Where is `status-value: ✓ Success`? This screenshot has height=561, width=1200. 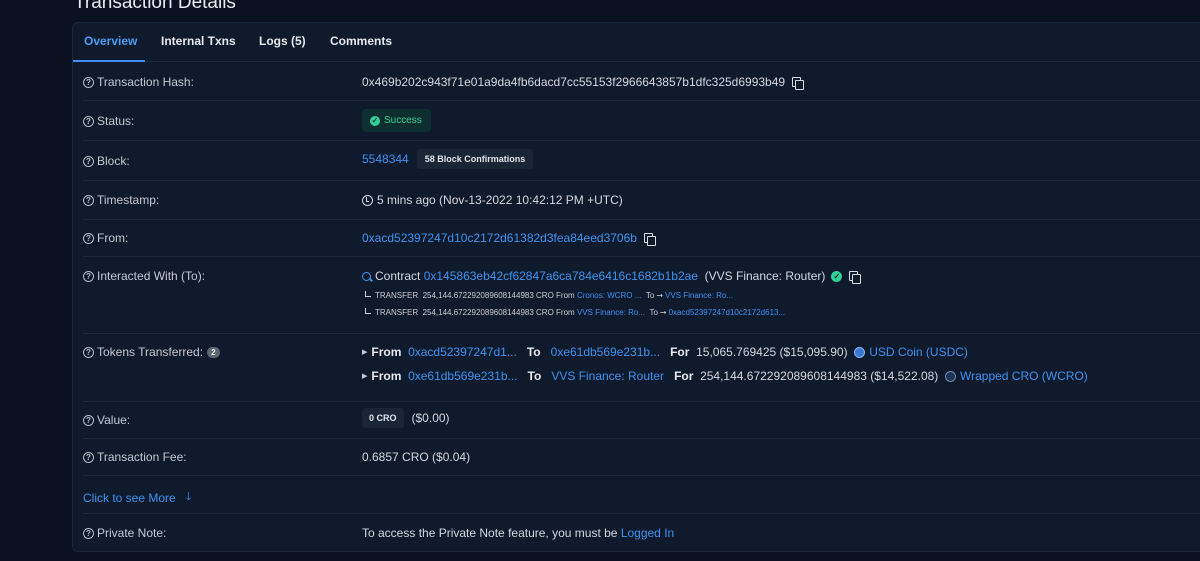
status-value: ✓ Success is located at coordinates (396, 120).